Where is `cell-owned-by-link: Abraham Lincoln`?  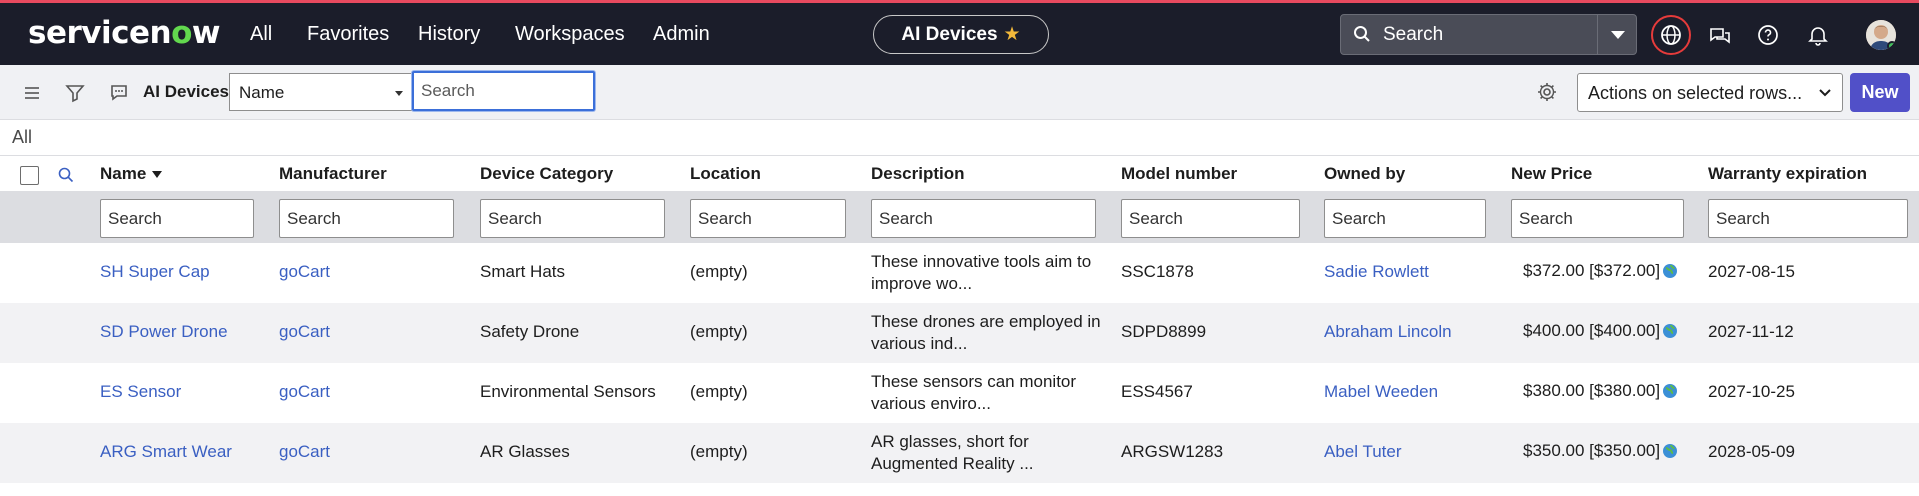
cell-owned-by-link: Abraham Lincoln is located at coordinates (1388, 332).